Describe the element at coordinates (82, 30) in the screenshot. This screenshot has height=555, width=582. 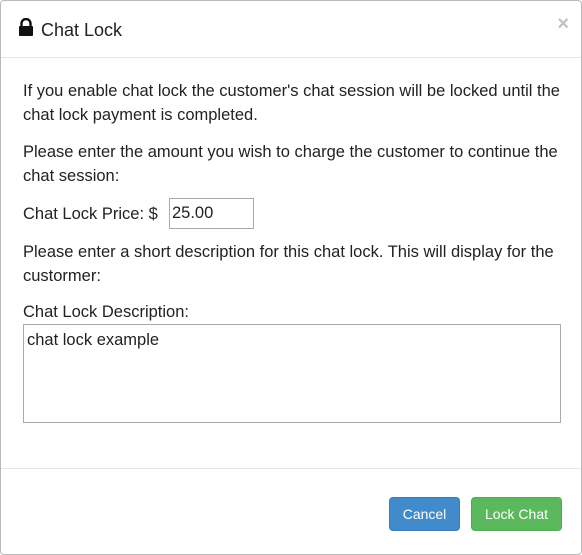
I see `modal-title: Chat Lock` at that location.